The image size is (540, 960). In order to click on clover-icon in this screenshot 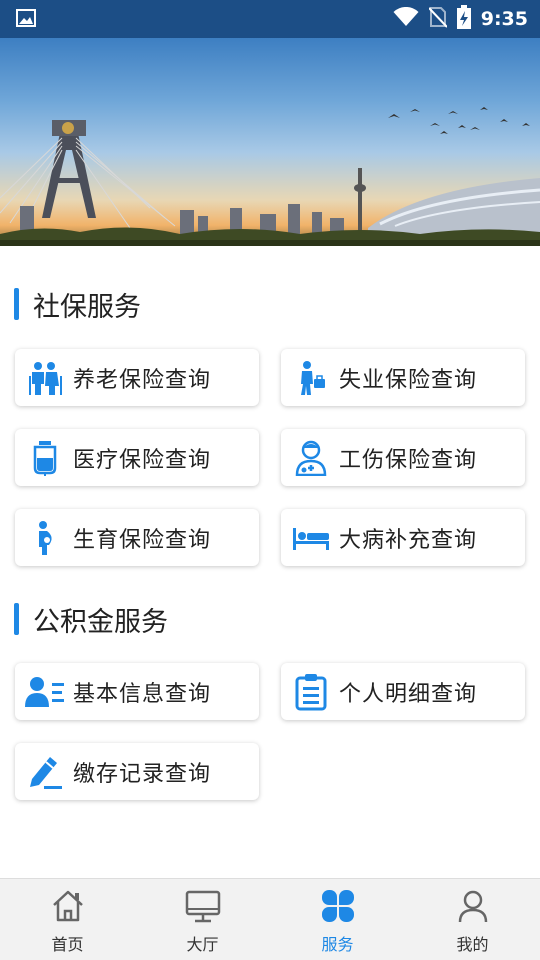, I will do `click(338, 908)`.